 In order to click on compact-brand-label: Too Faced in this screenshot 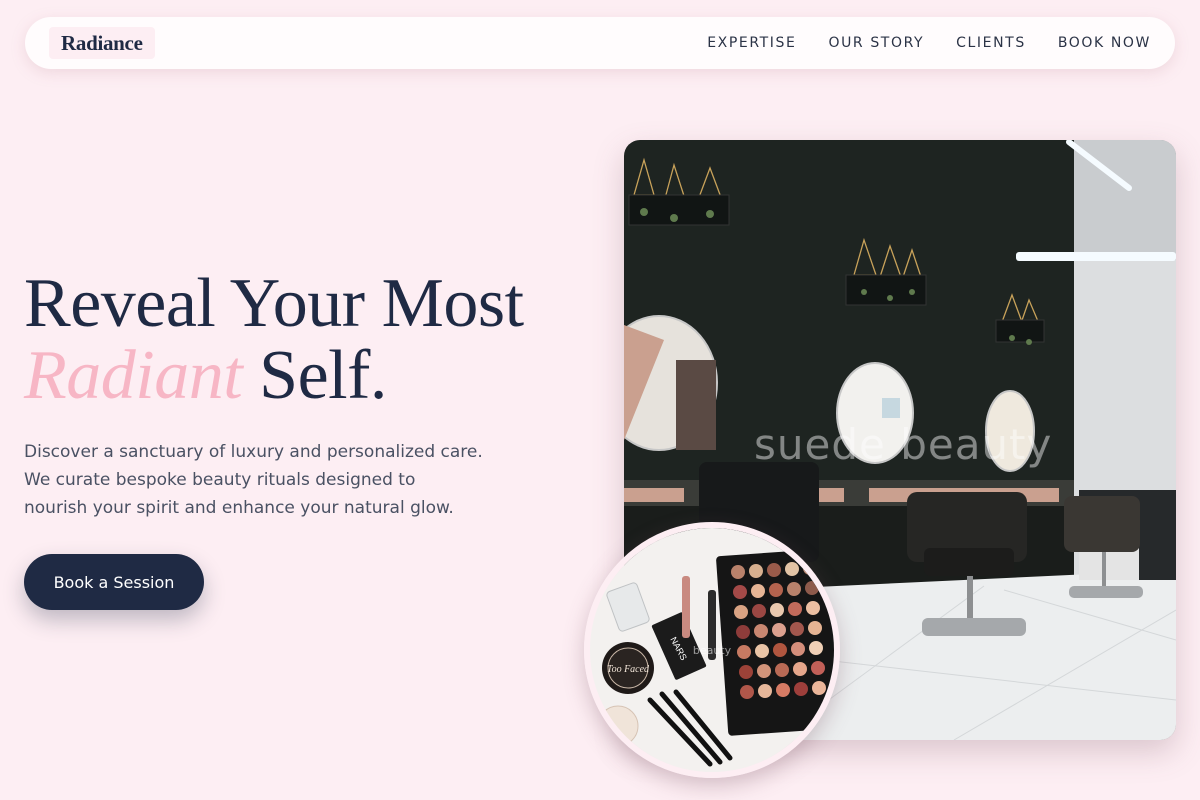, I will do `click(628, 669)`.